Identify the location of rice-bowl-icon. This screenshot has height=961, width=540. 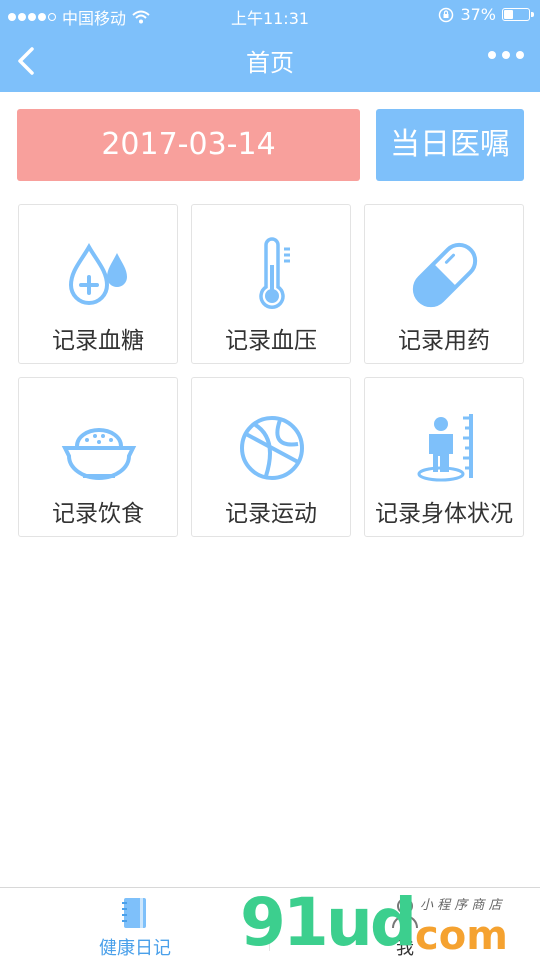
(99, 454).